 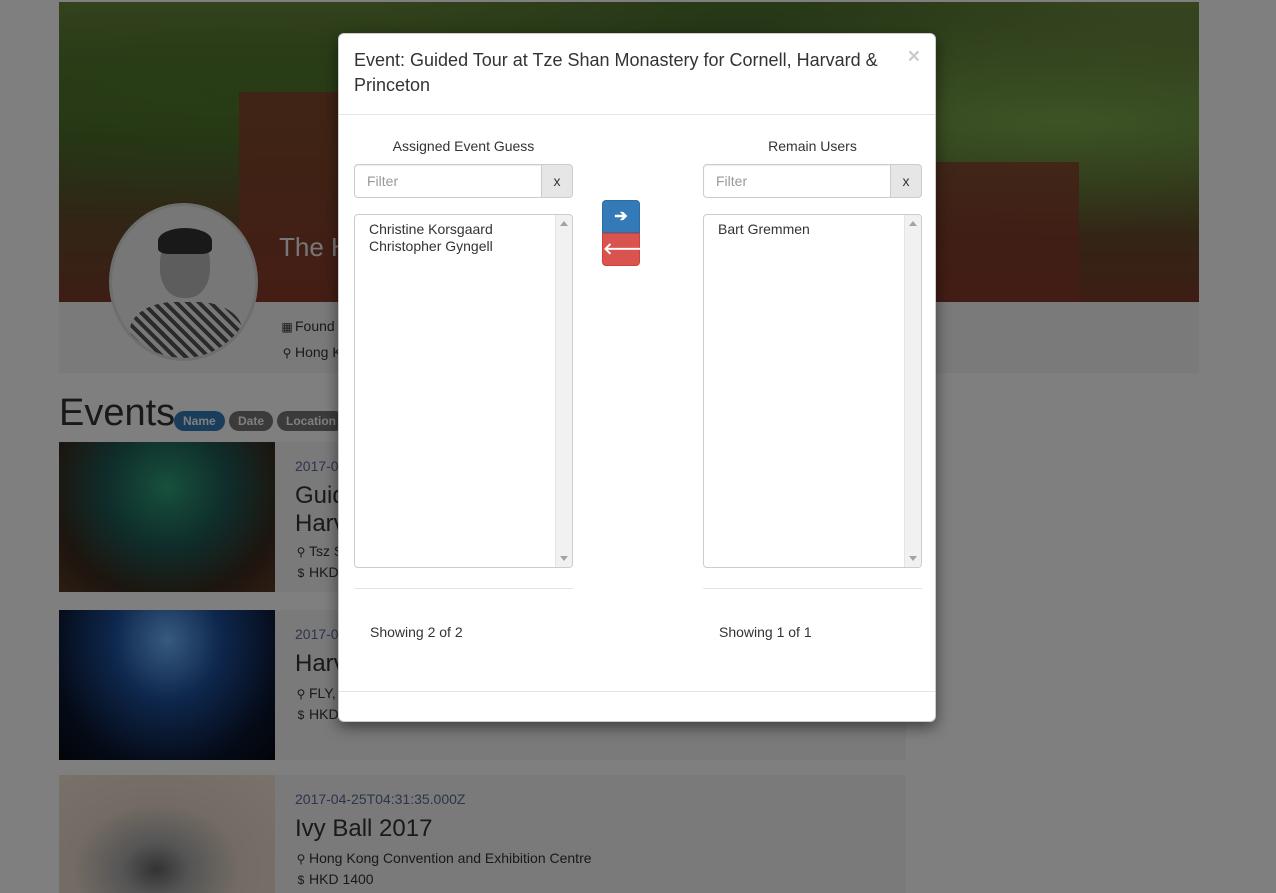 What do you see at coordinates (914, 56) in the screenshot?
I see `close-icon: ×` at bounding box center [914, 56].